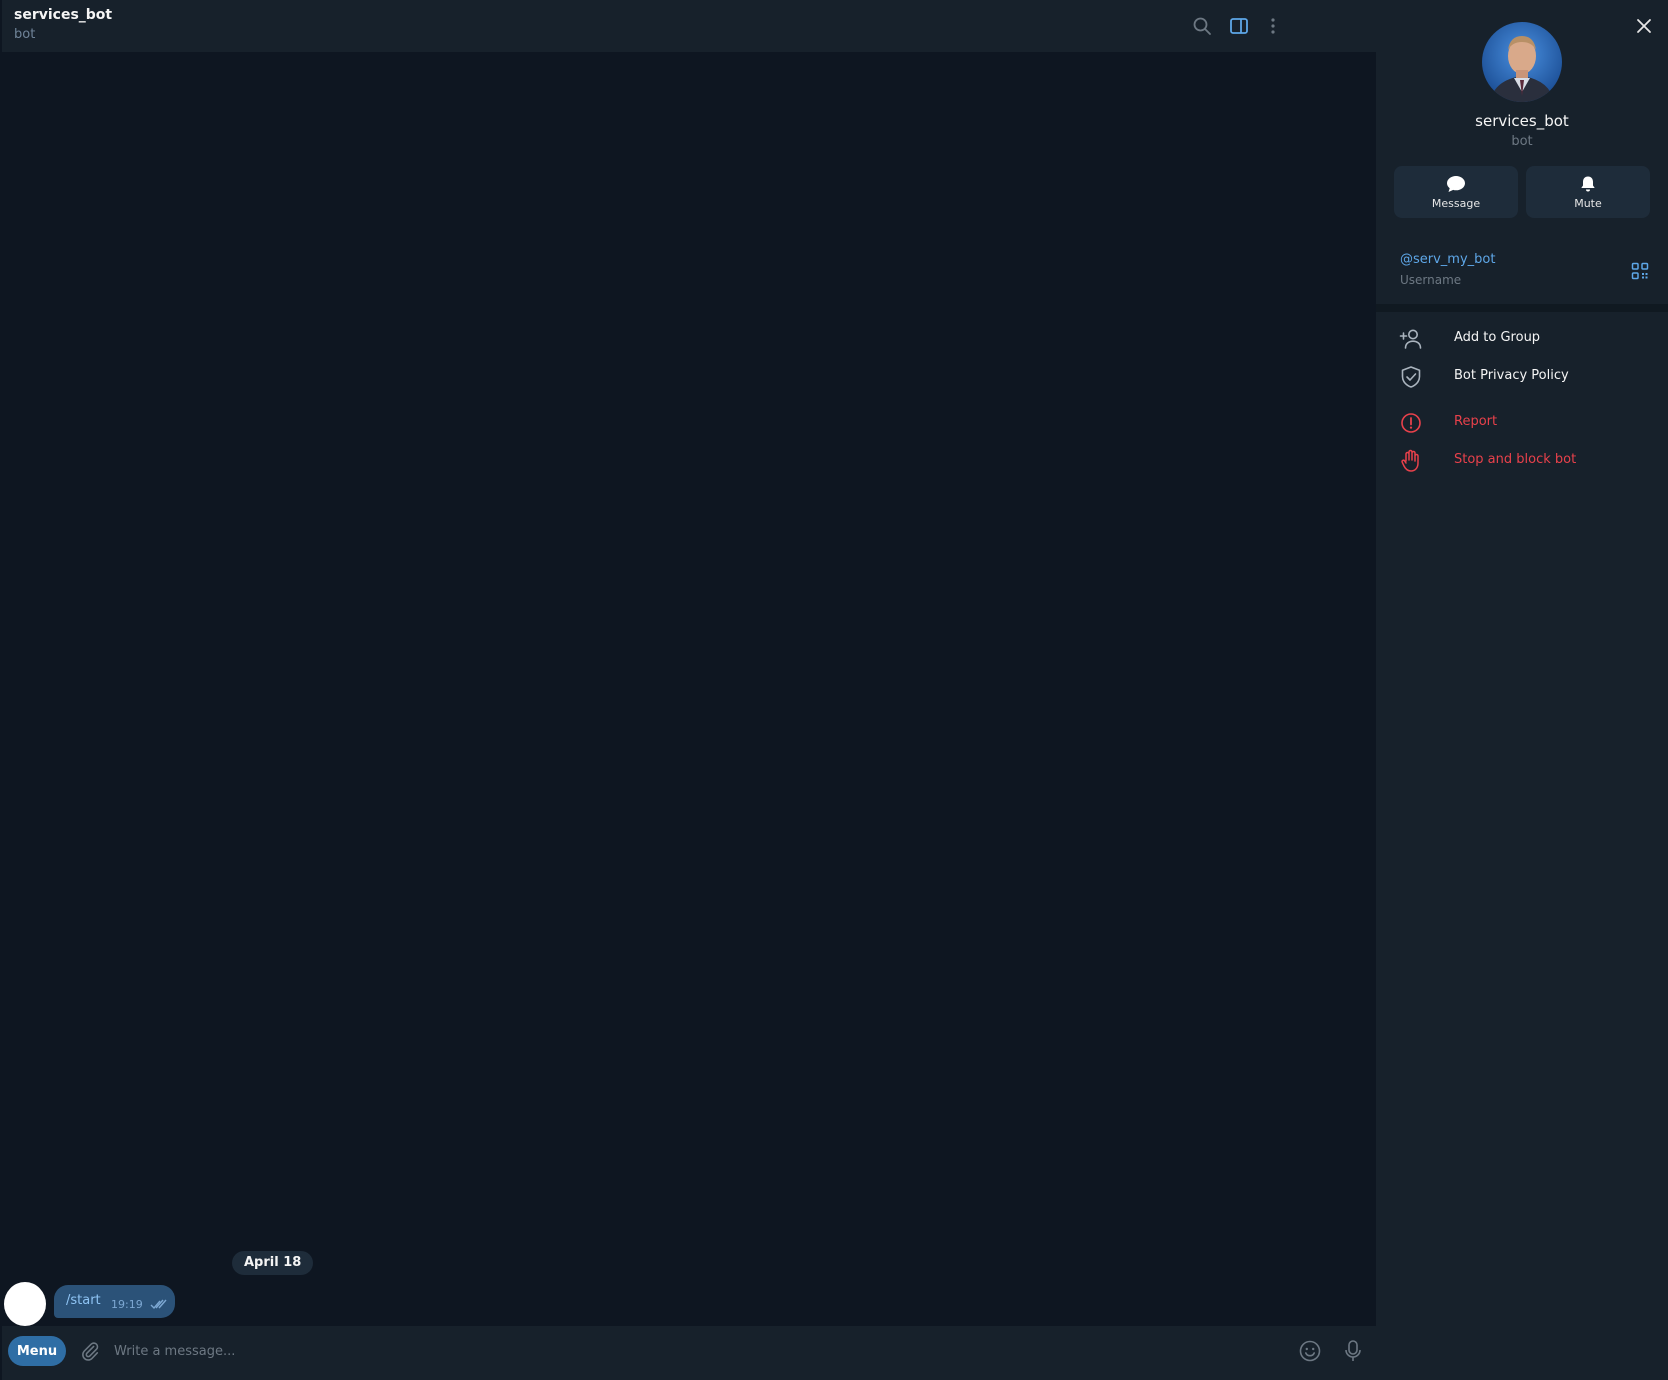 The height and width of the screenshot is (1380, 1668). I want to click on hand-stop-icon, so click(1410, 460).